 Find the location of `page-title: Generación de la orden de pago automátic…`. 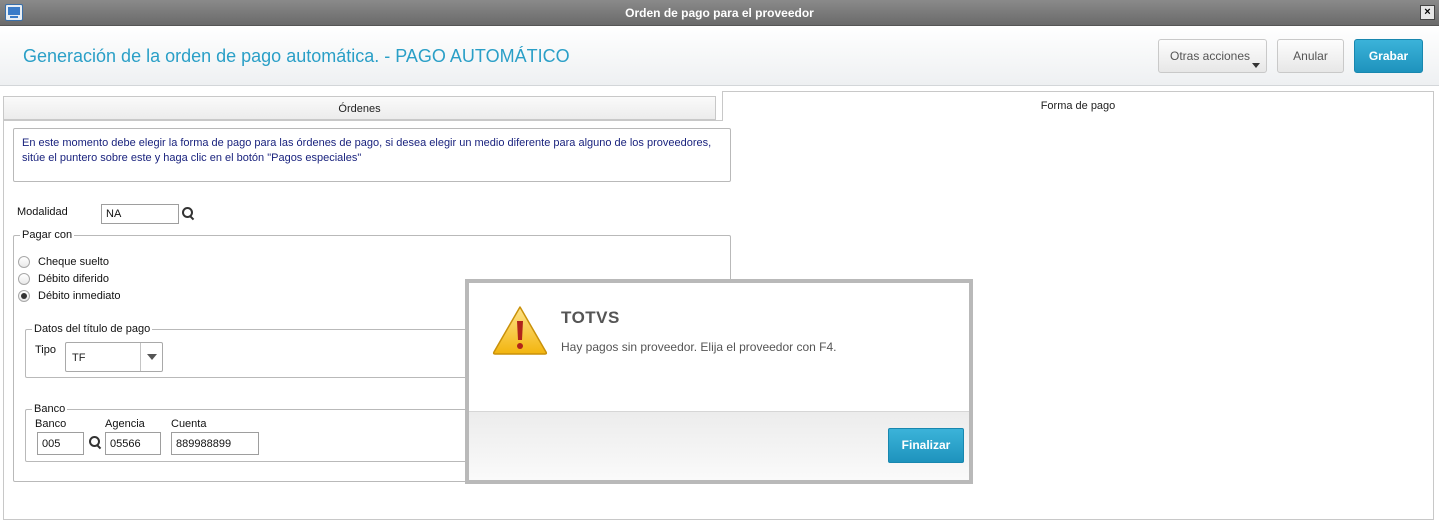

page-title: Generación de la orden de pago automátic… is located at coordinates (296, 56).